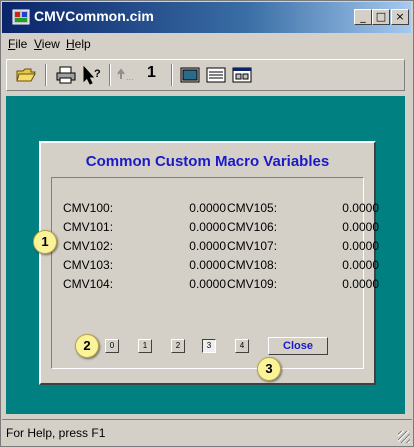  Describe the element at coordinates (207, 44) in the screenshot. I see `menu-bar: File View Help` at that location.